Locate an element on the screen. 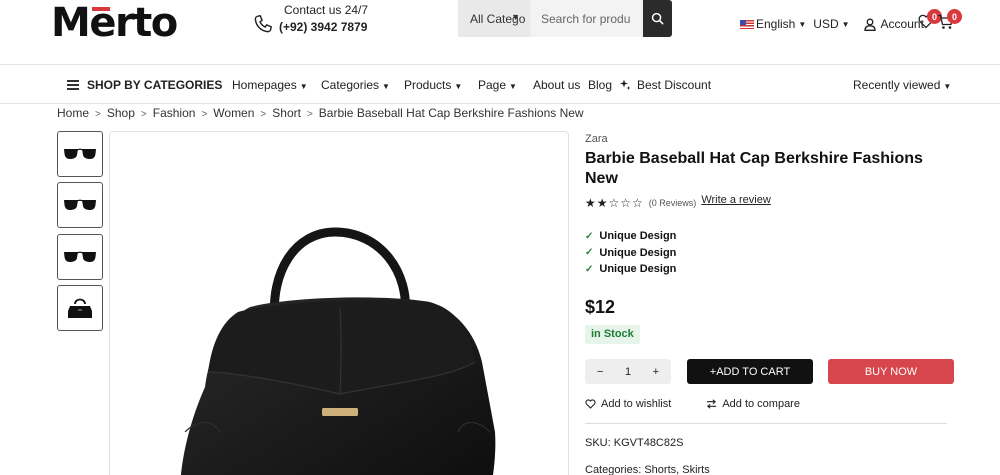 This screenshot has height=475, width=1000. contact-label: Contact us 24/7 is located at coordinates (326, 10).